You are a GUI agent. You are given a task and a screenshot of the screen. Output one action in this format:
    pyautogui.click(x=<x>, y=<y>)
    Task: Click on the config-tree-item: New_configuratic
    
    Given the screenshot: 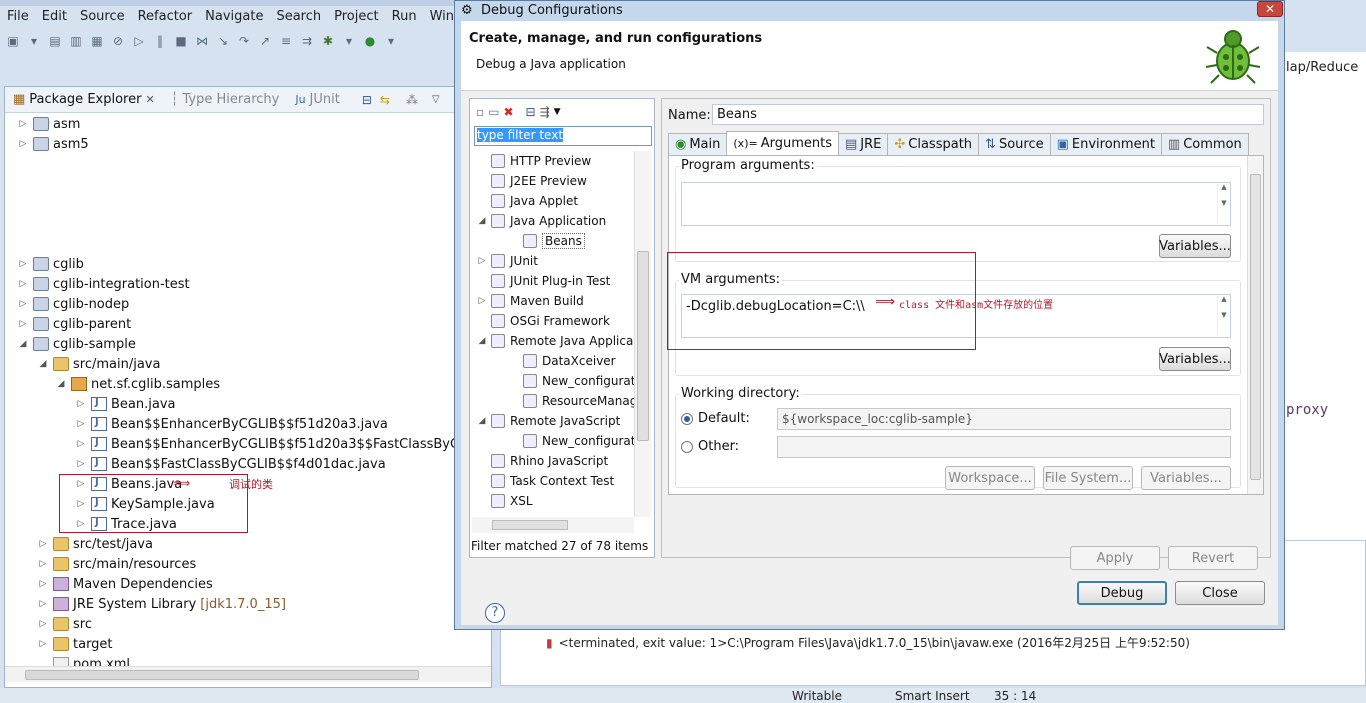 What is the action you would take?
    pyautogui.click(x=571, y=441)
    